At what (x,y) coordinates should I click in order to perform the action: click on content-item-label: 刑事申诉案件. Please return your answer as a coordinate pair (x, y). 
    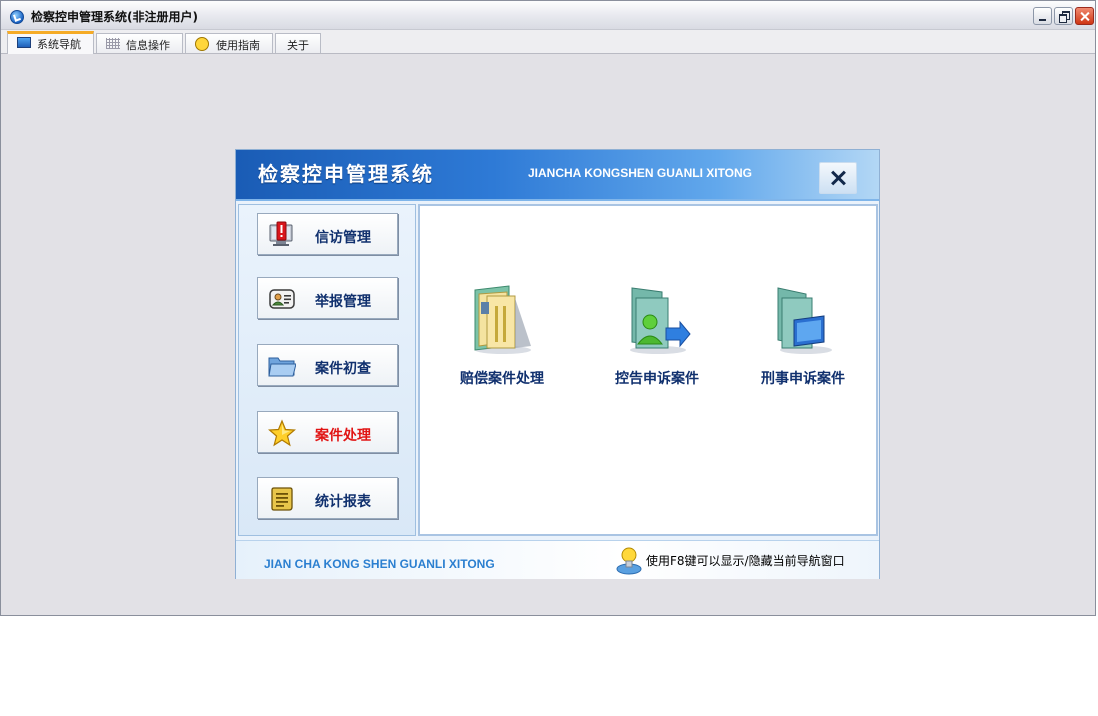
    Looking at the image, I should click on (803, 379).